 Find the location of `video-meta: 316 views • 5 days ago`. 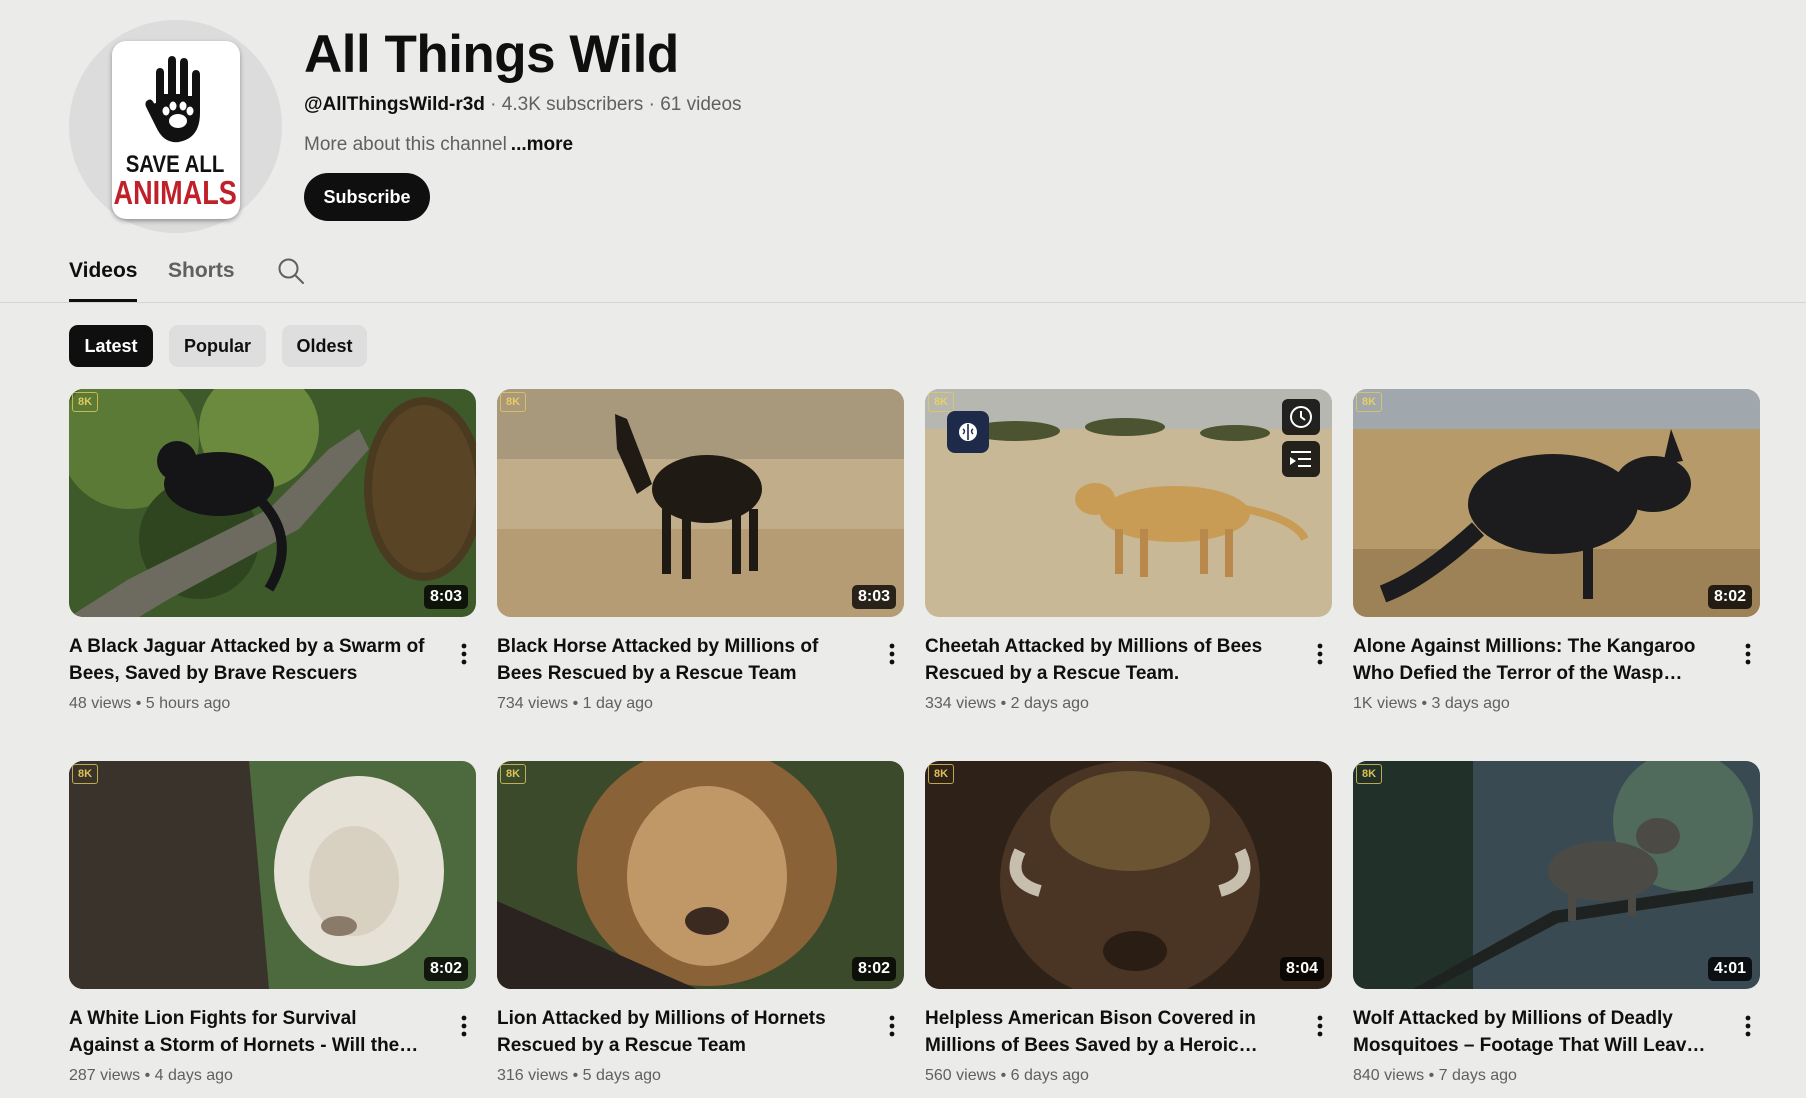

video-meta: 316 views • 5 days ago is located at coordinates (579, 1076).